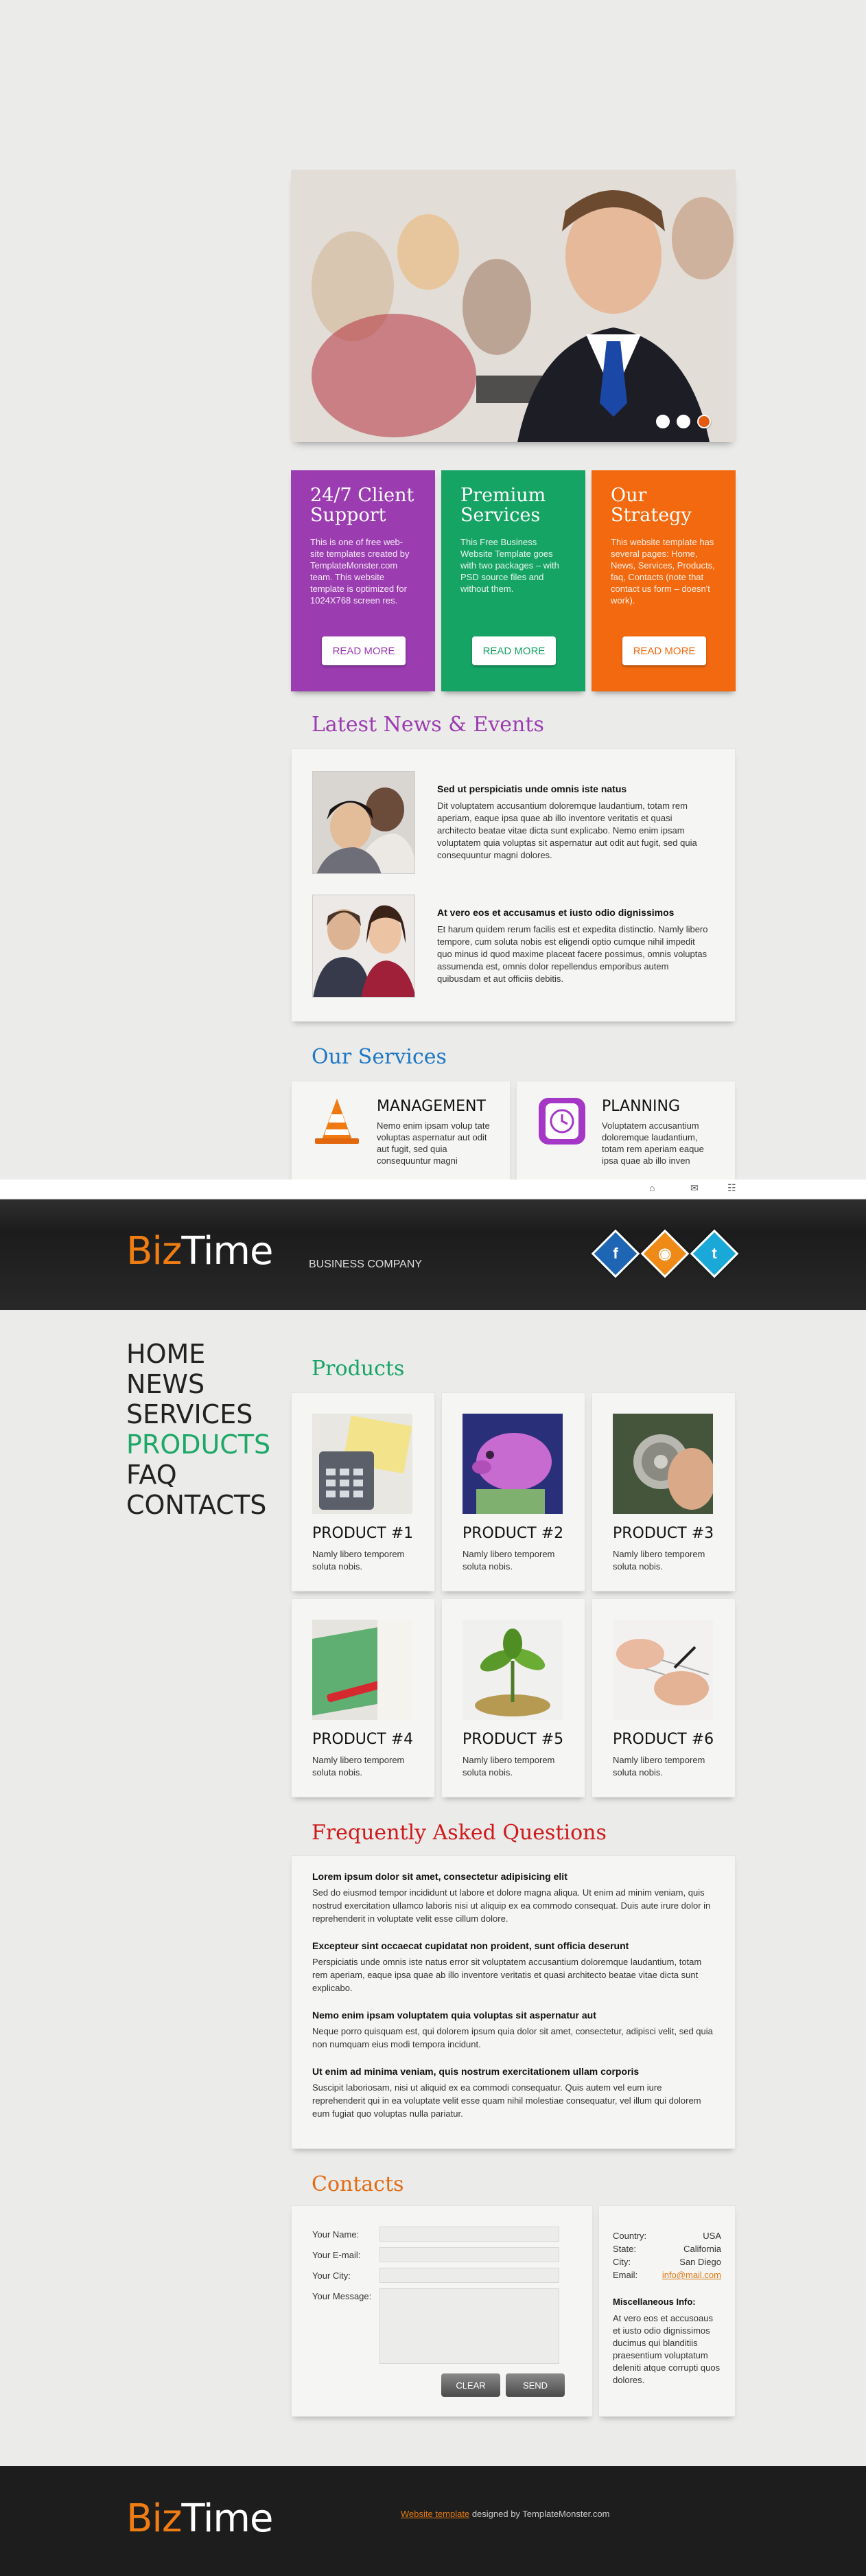 Image resolution: width=866 pixels, height=2576 pixels. I want to click on rss-glyph: ◉, so click(665, 1253).